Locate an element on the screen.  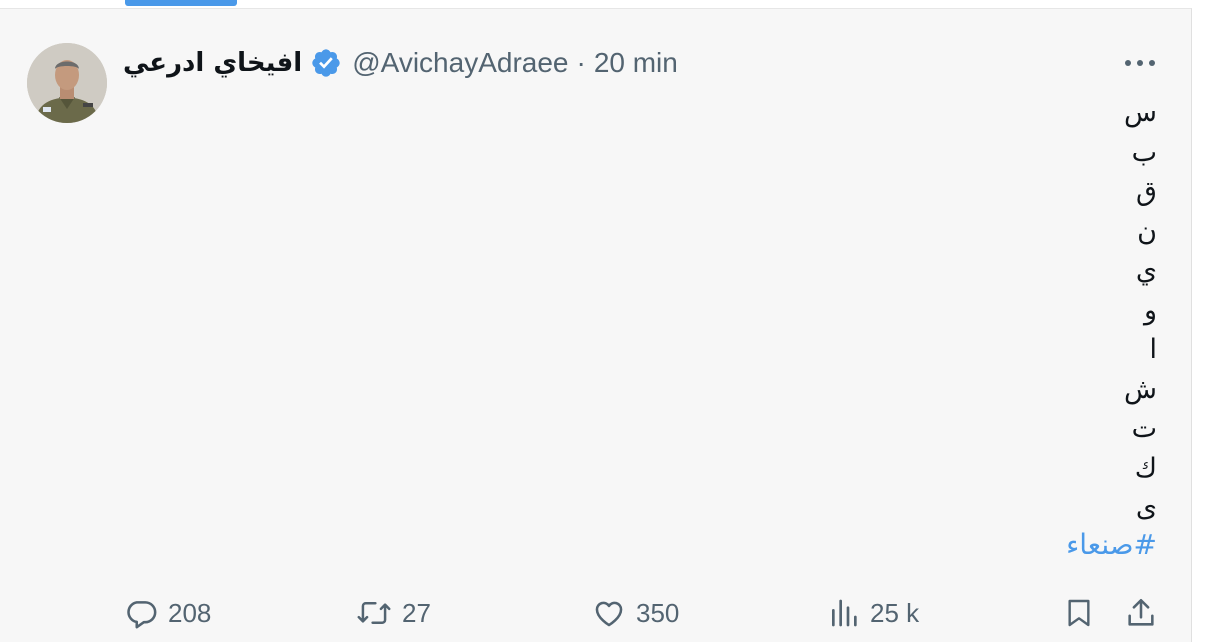
tweet-text-char: ك is located at coordinates (1145, 468).